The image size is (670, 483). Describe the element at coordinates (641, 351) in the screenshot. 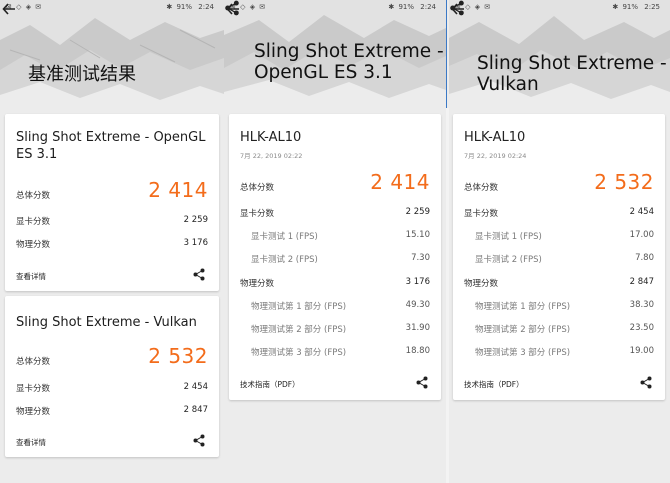

I see `physics-test-3-value: 19.00` at that location.